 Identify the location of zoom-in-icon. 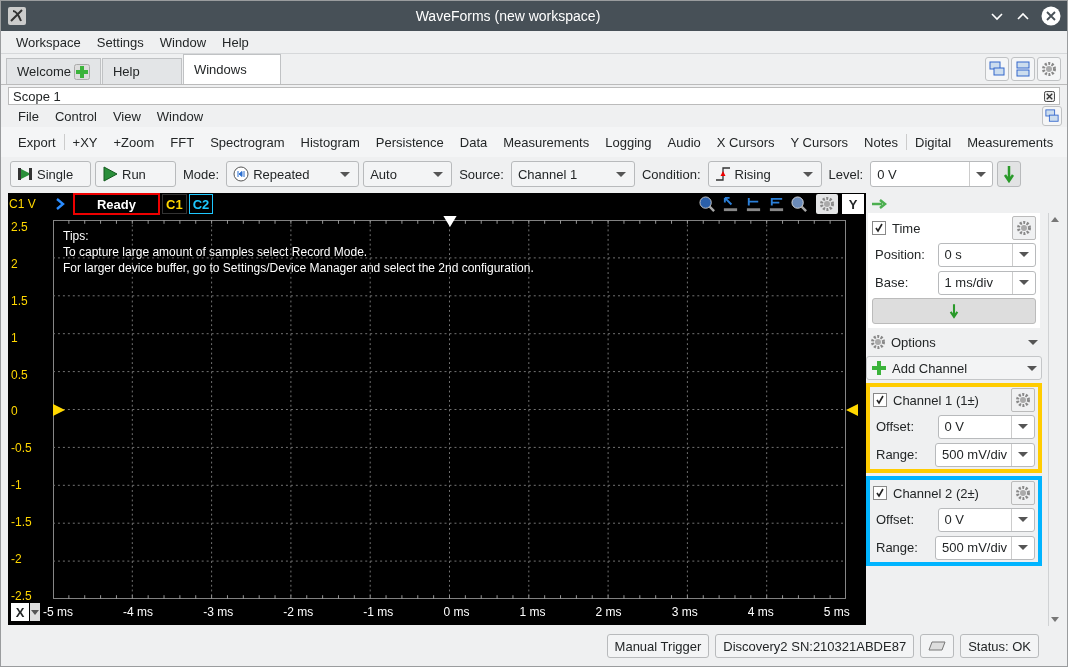
(707, 204).